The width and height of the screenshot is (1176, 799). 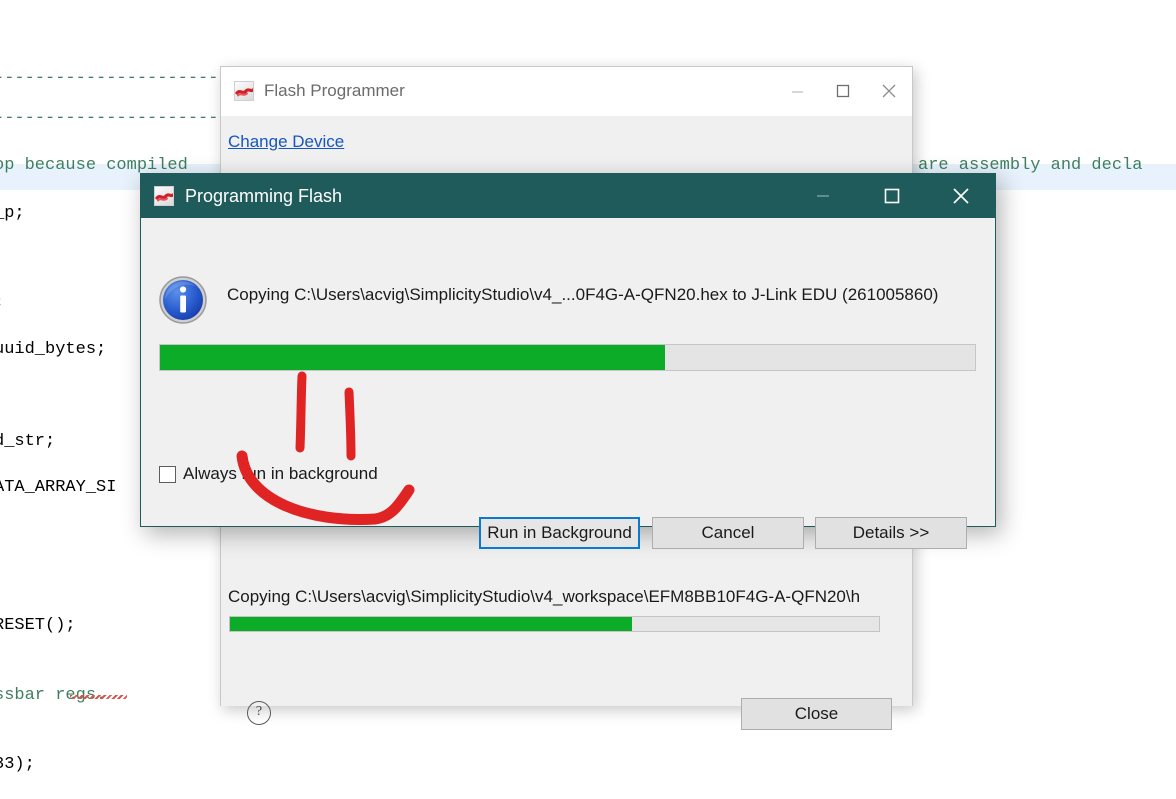 What do you see at coordinates (431, 624) in the screenshot?
I see `flash-progress-fill` at bounding box center [431, 624].